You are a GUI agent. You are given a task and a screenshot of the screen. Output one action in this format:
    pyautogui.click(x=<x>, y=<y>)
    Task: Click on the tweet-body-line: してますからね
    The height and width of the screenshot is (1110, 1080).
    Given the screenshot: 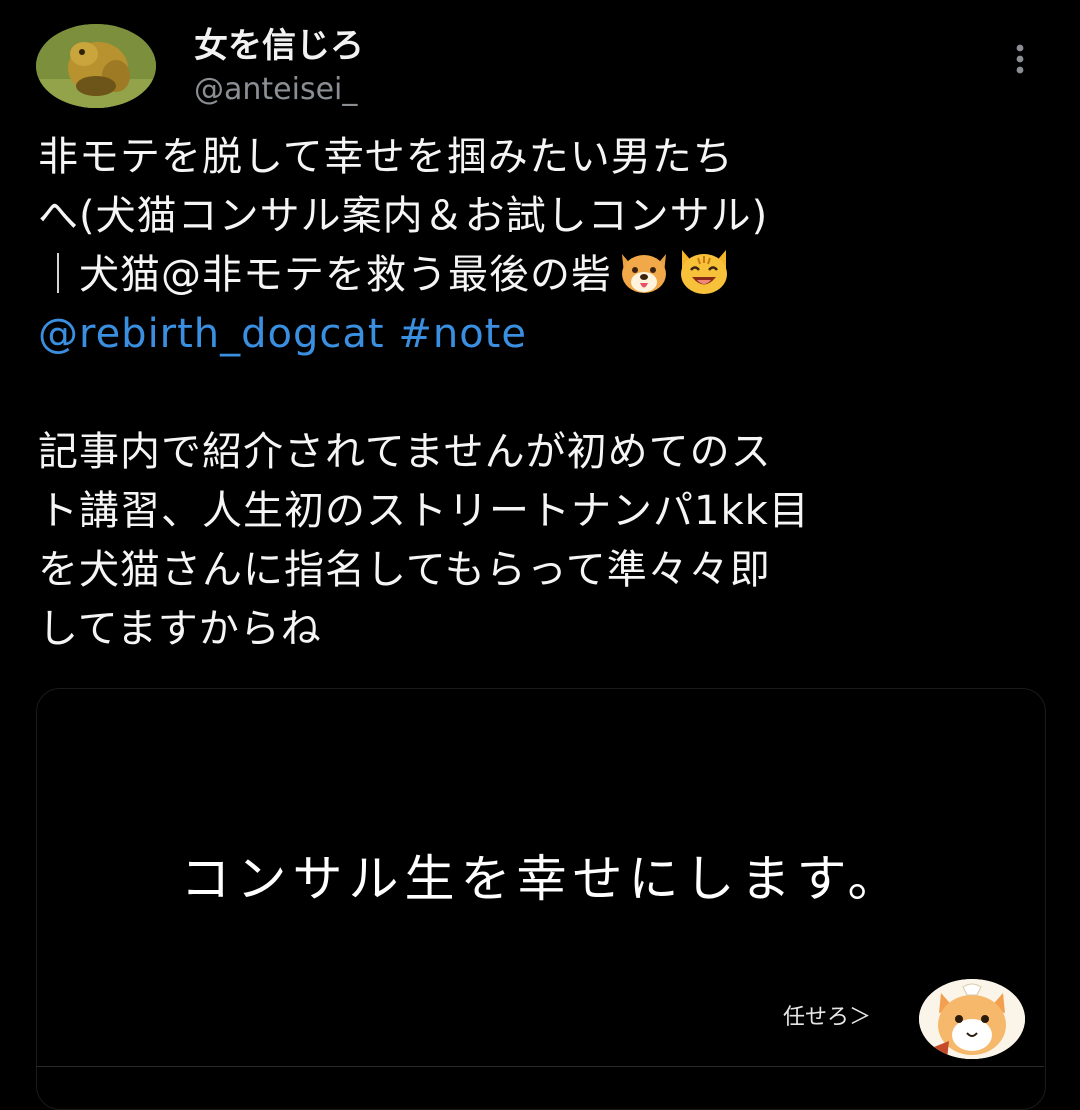 What is the action you would take?
    pyautogui.click(x=180, y=629)
    